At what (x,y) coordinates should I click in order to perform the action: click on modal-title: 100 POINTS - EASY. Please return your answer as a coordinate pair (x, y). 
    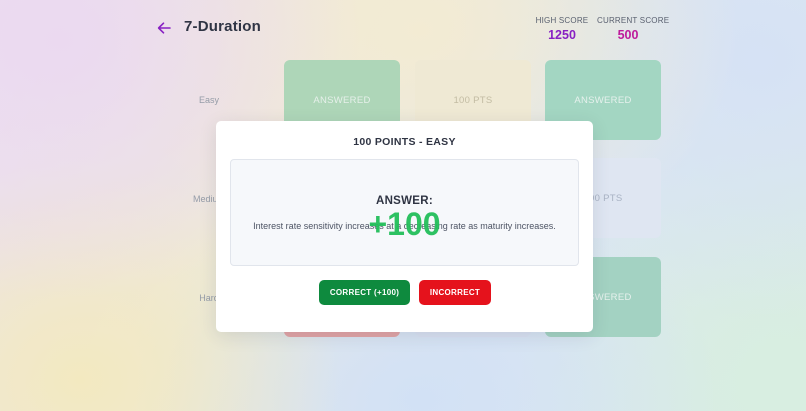
    Looking at the image, I should click on (404, 142).